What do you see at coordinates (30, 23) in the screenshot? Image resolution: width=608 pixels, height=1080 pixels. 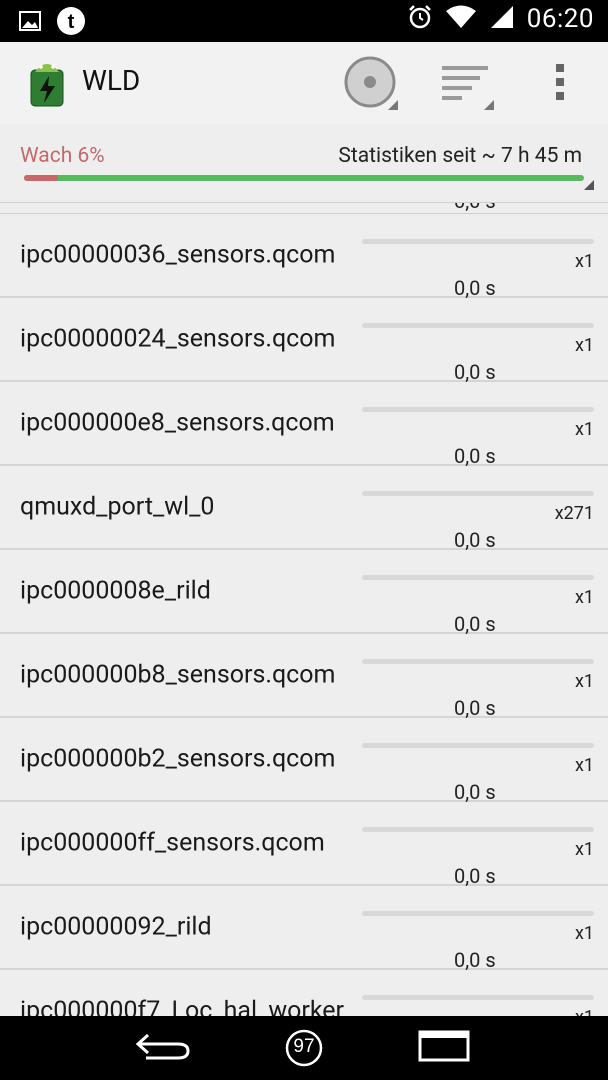 I see `image-icon` at bounding box center [30, 23].